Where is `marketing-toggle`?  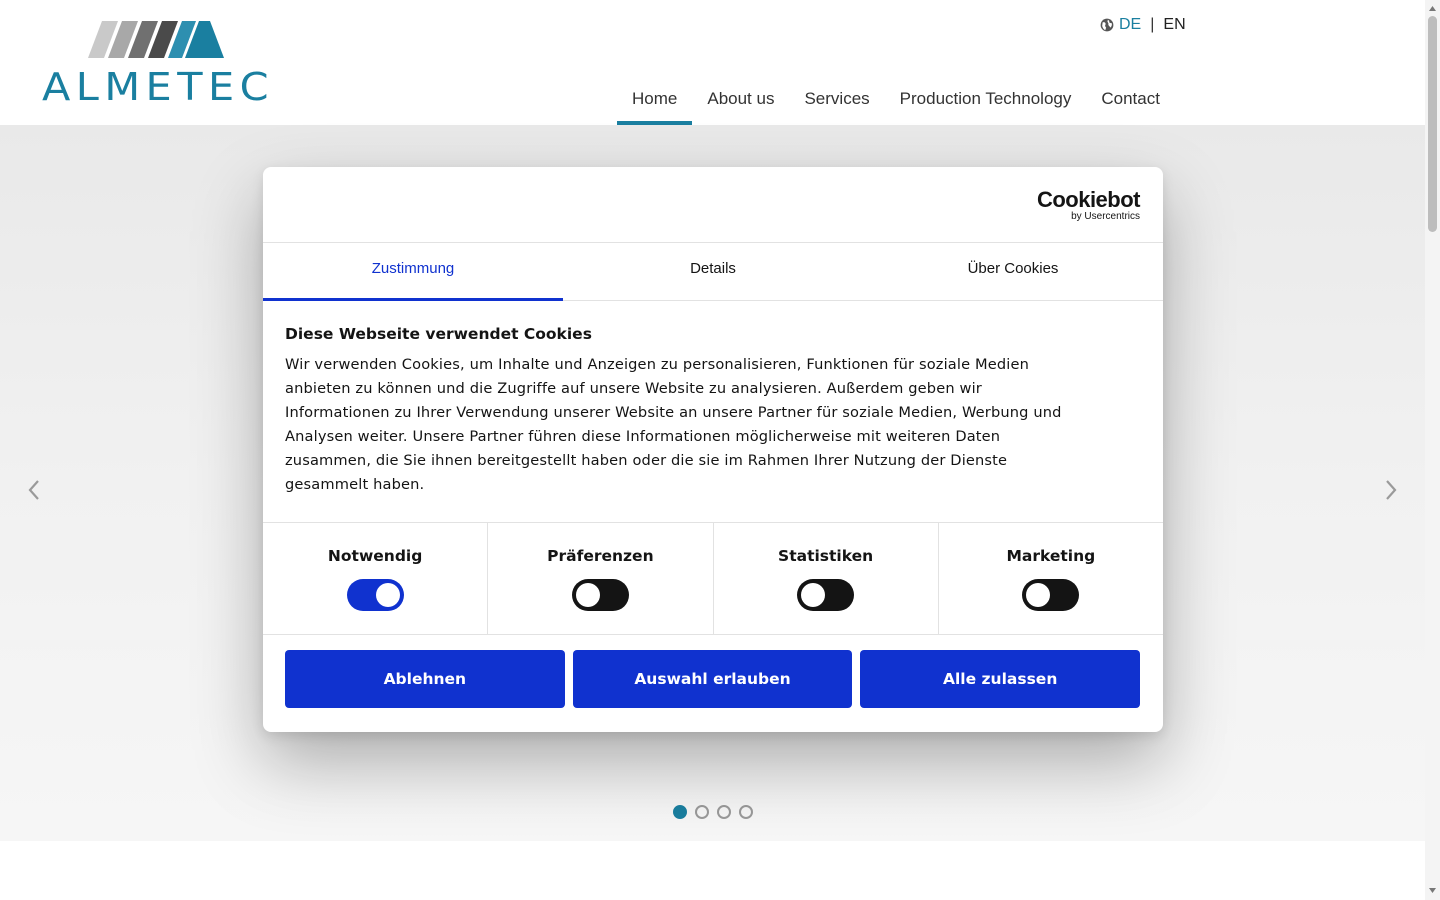 marketing-toggle is located at coordinates (1051, 595).